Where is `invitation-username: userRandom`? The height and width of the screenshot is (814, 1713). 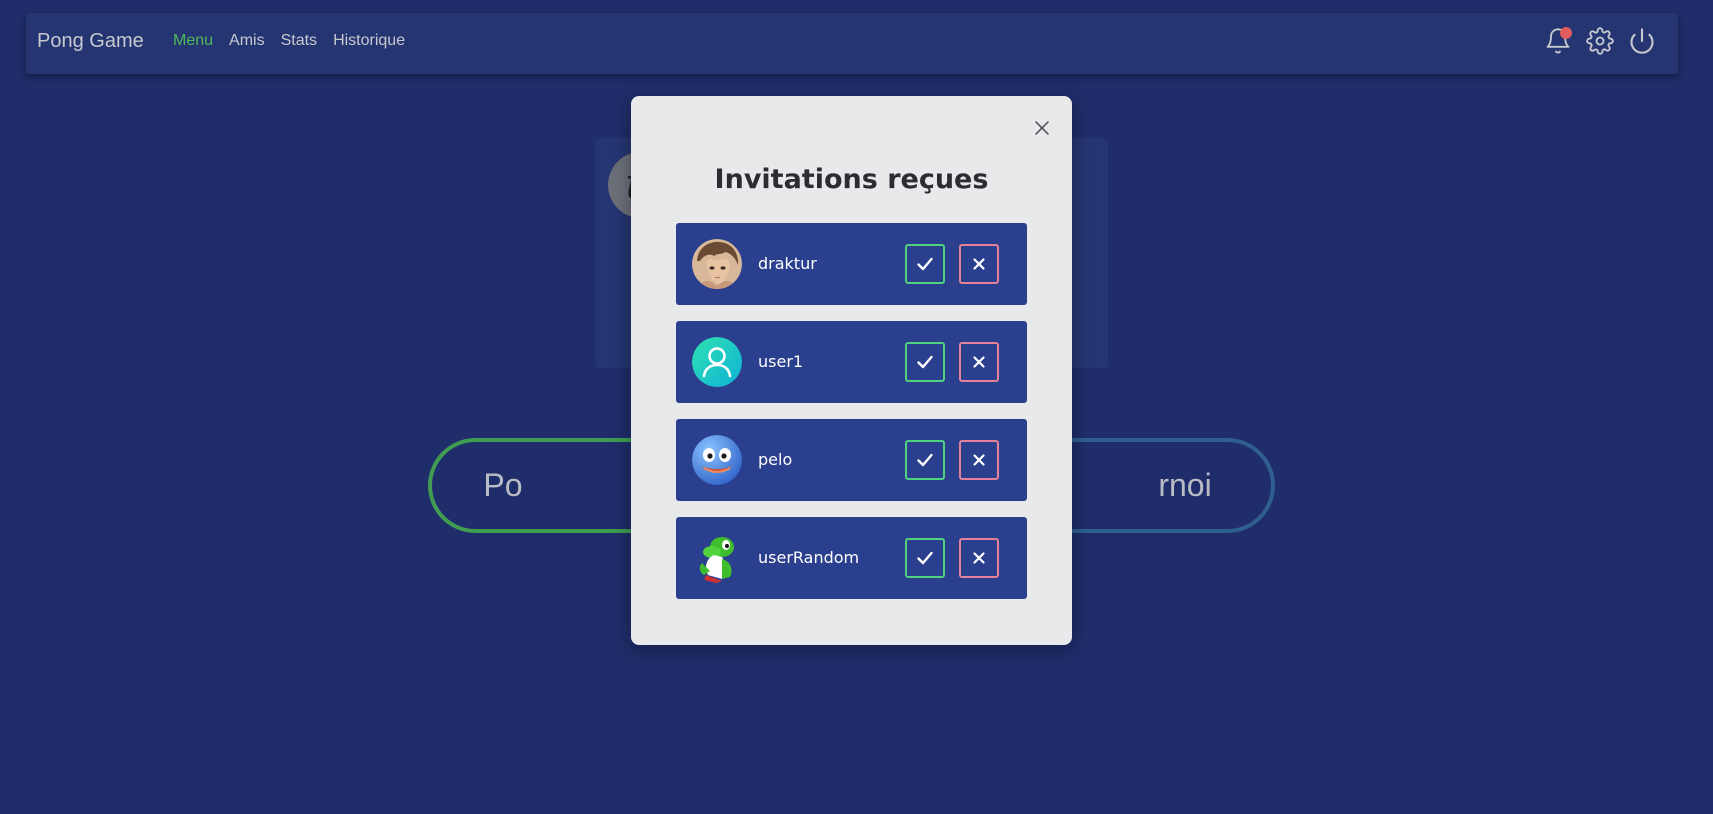
invitation-username: userRandom is located at coordinates (809, 557).